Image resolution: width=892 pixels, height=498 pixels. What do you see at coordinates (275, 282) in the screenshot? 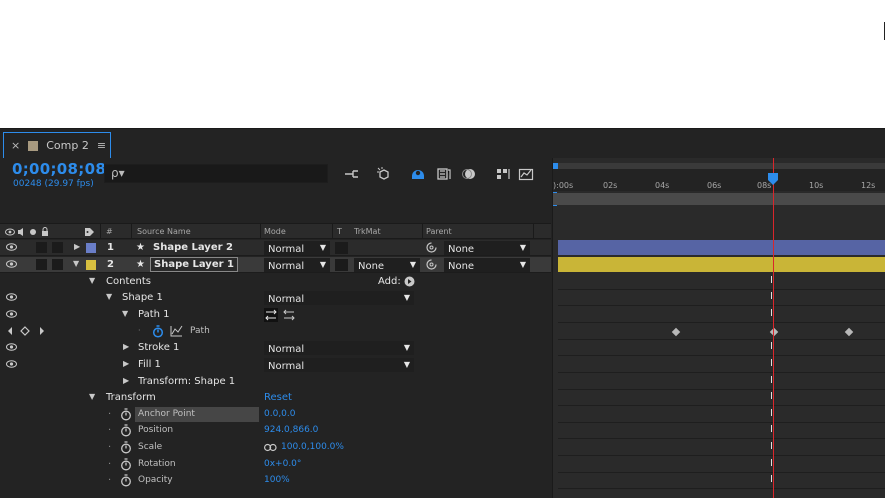
I see `prop-contents: ▼ Contents Add:` at bounding box center [275, 282].